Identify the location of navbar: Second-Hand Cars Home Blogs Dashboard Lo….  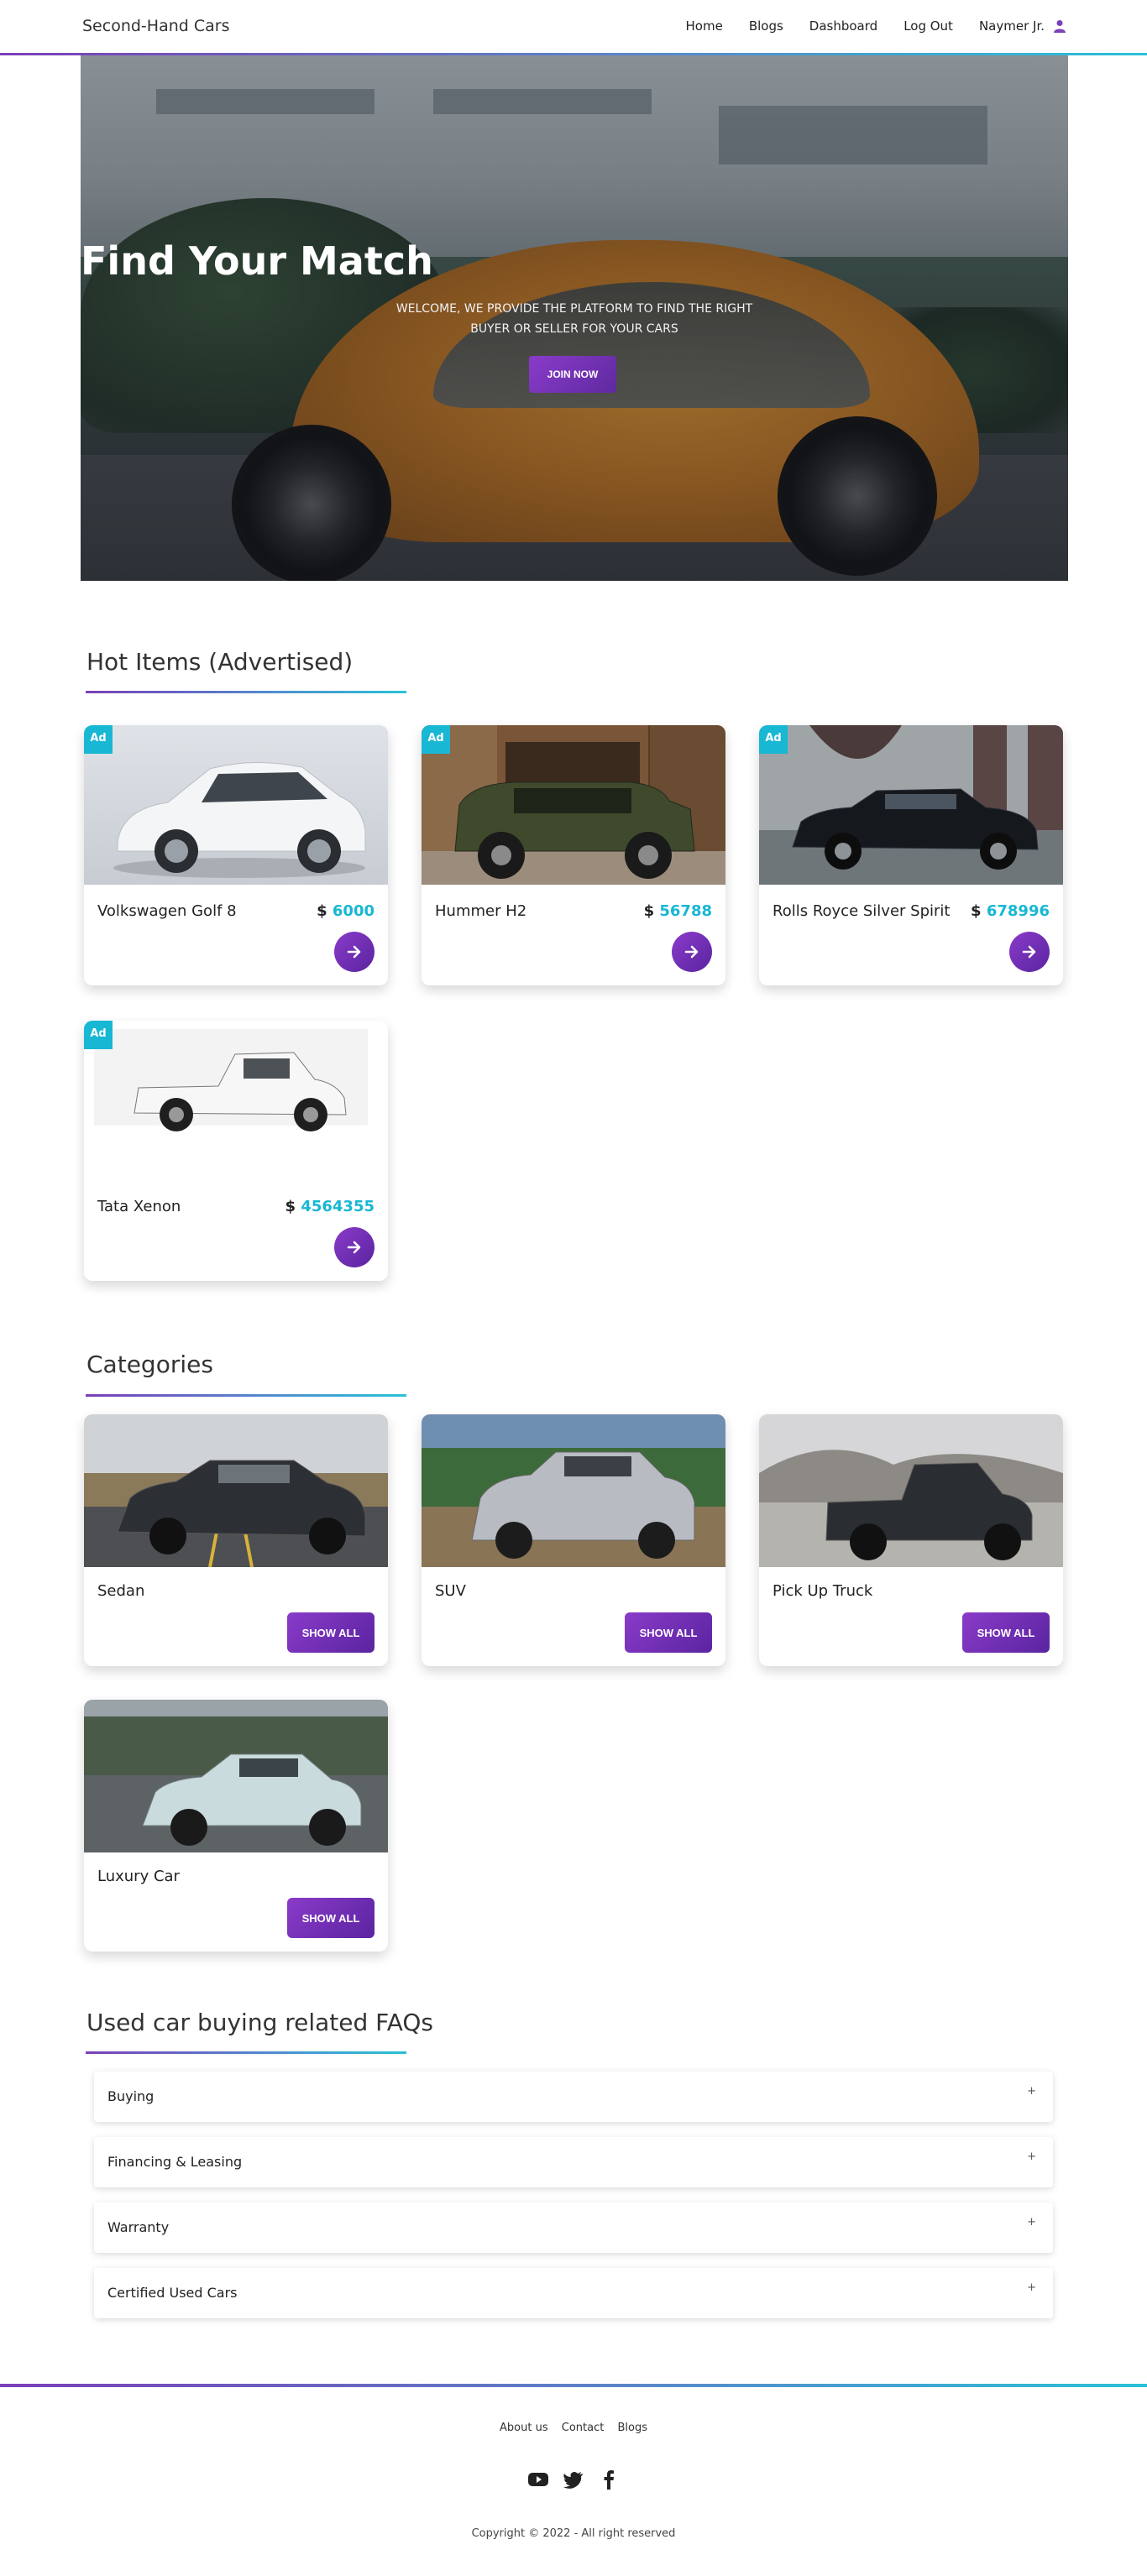
(573, 27).